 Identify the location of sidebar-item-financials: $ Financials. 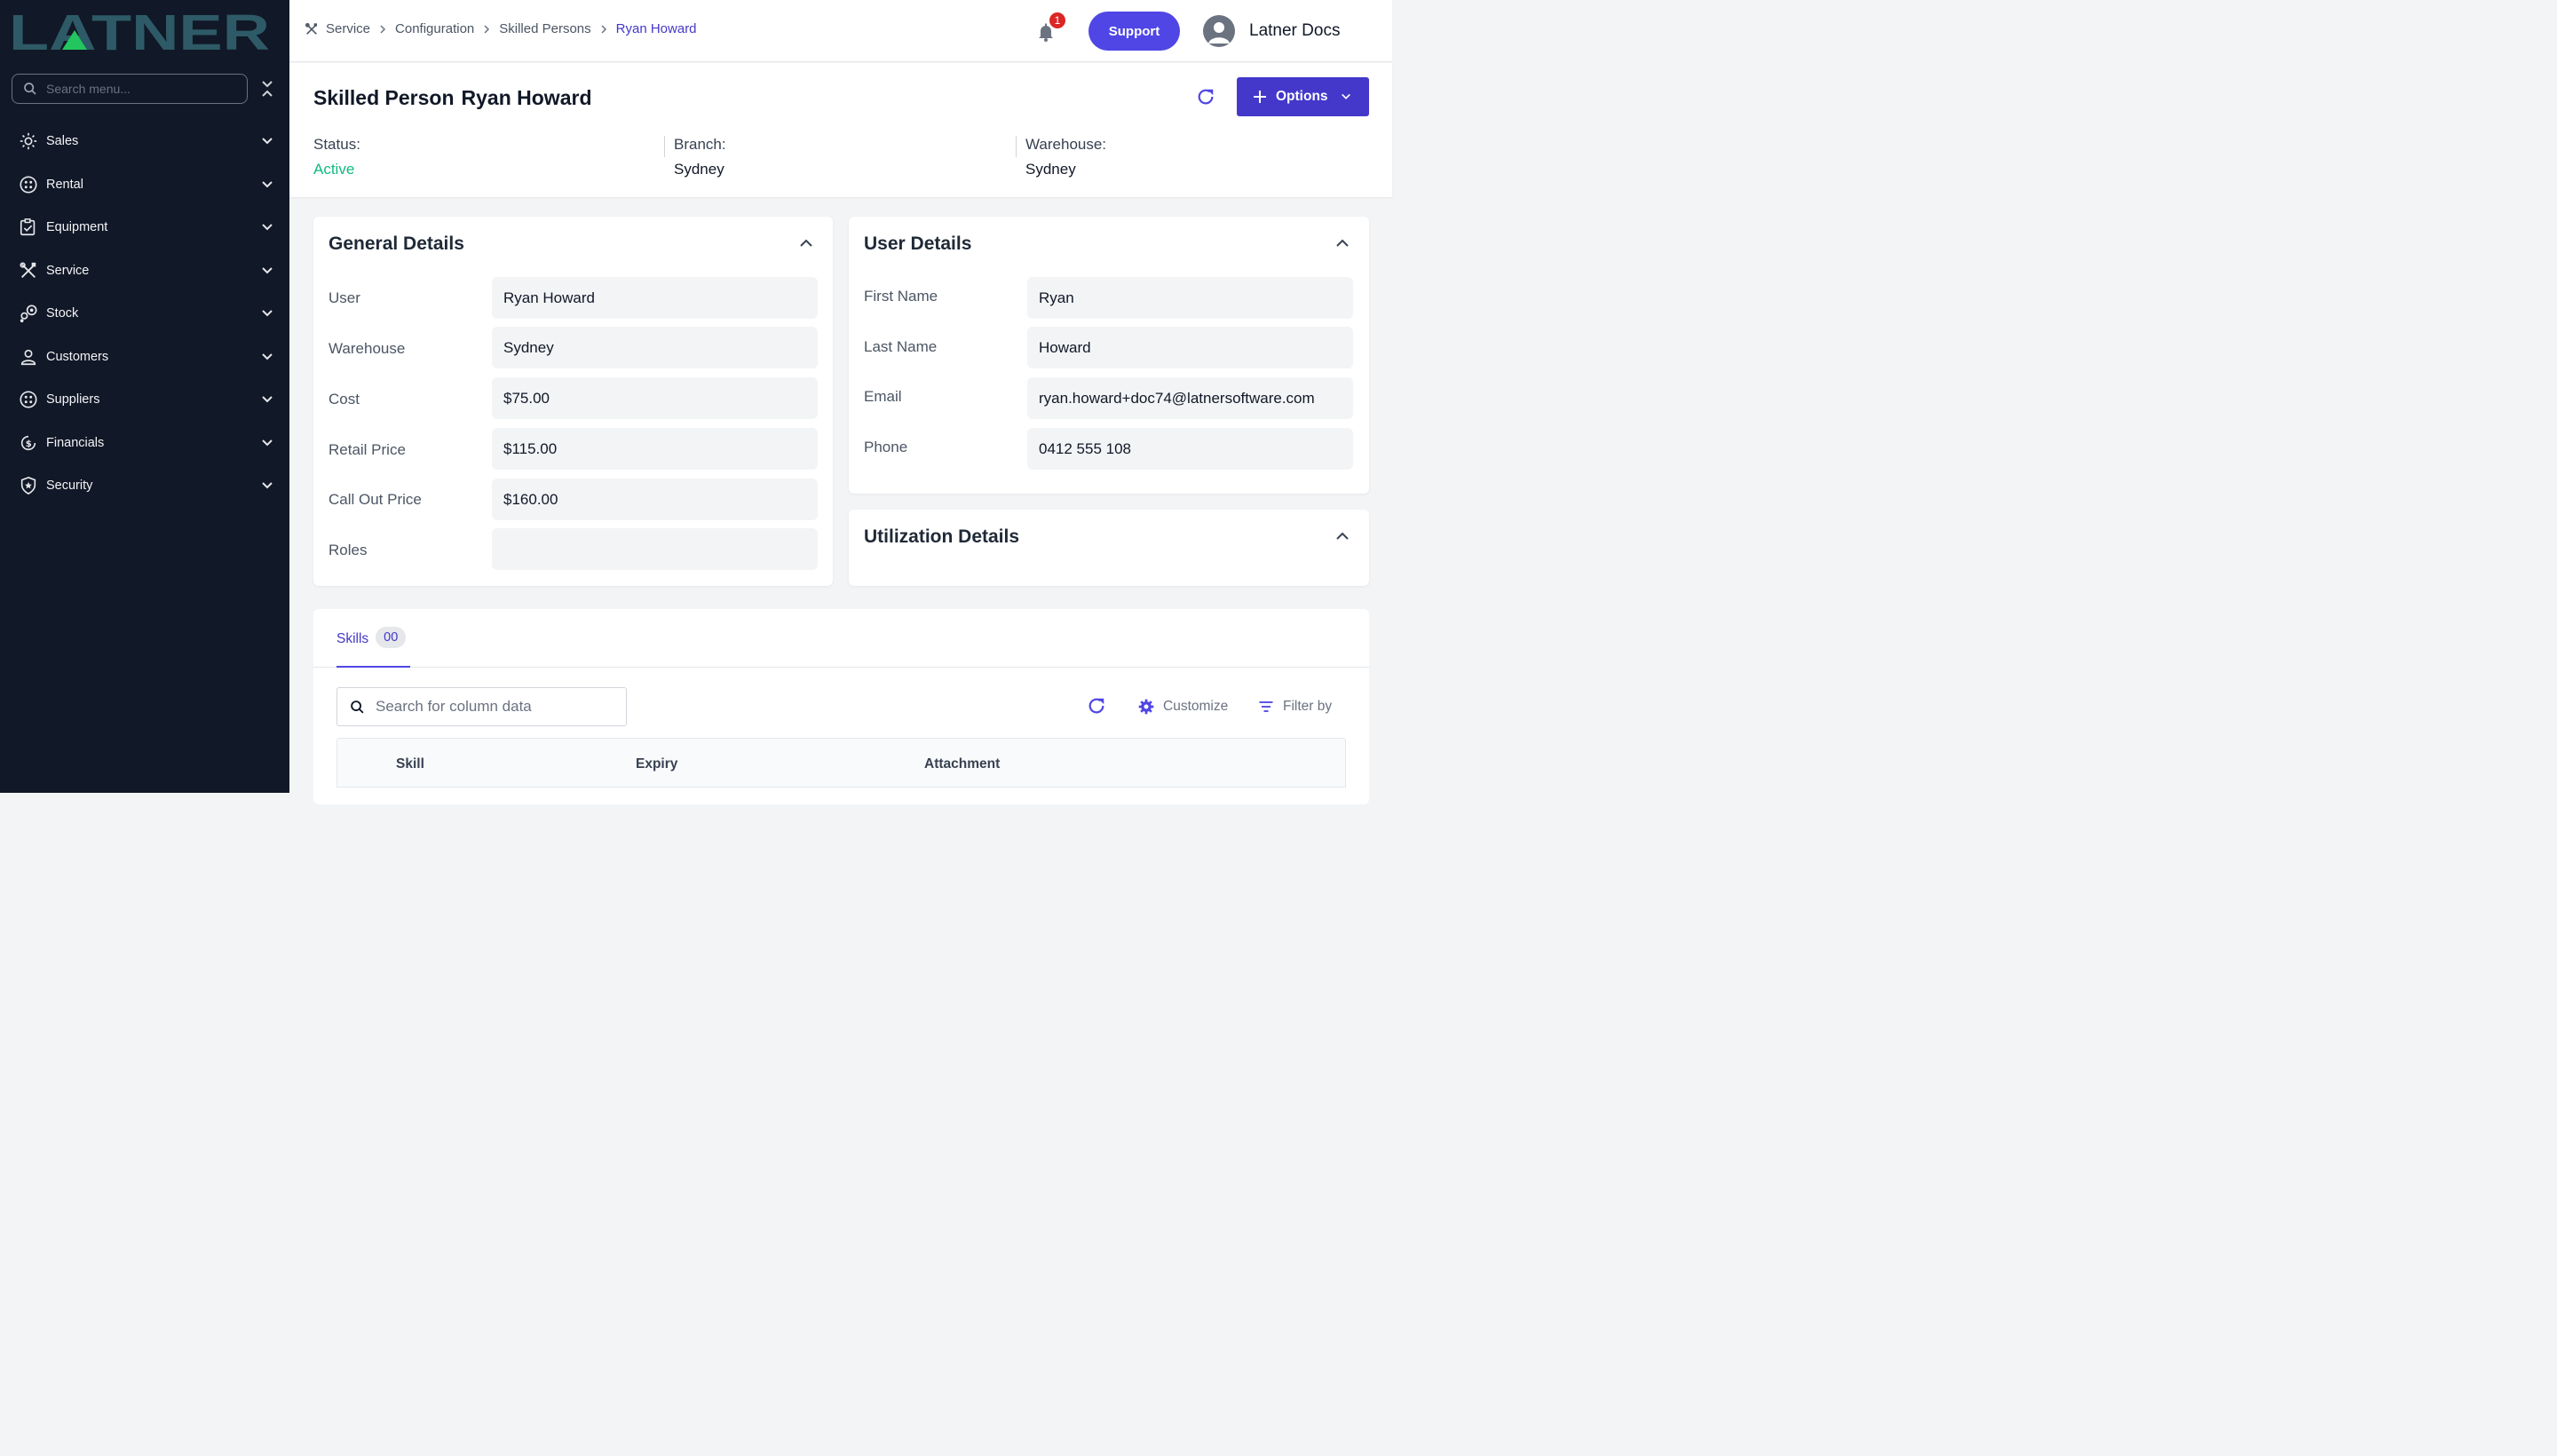
(144, 443).